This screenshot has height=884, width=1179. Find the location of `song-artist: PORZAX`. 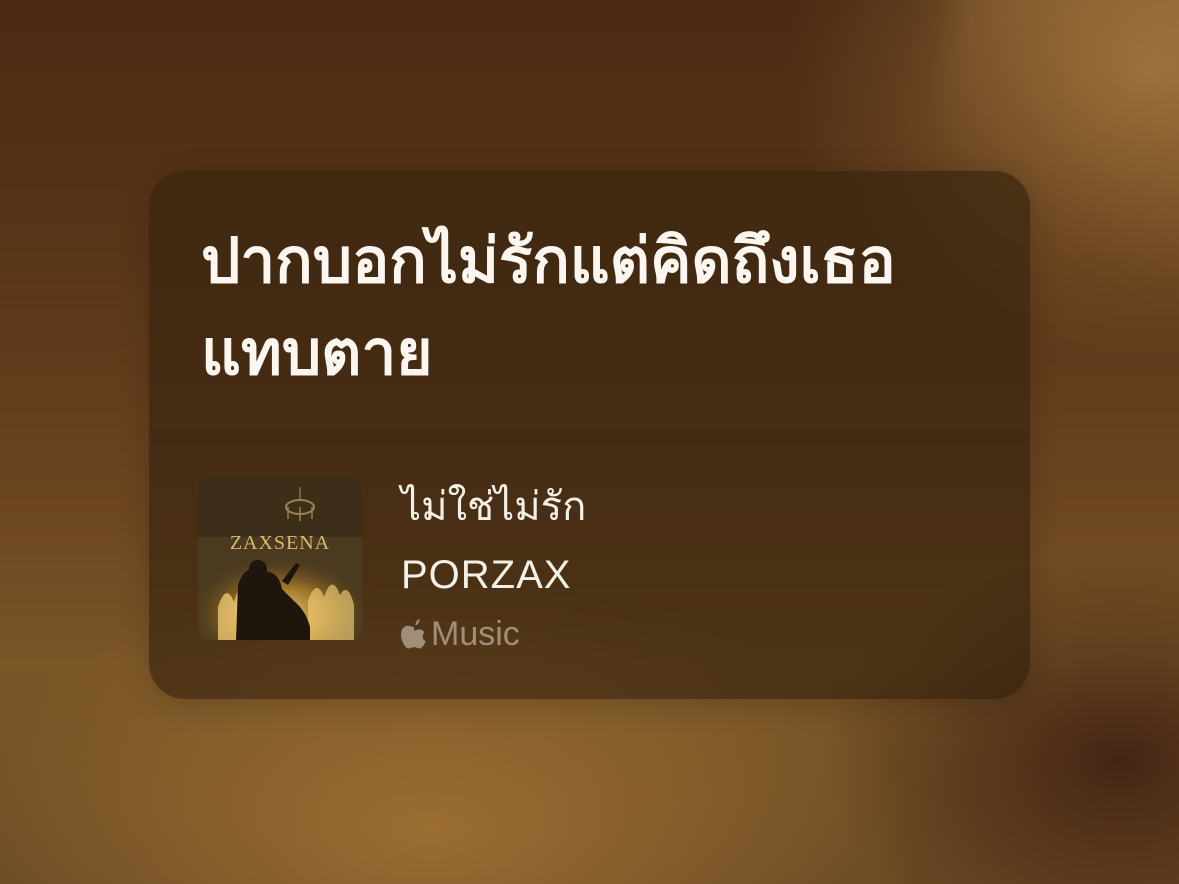

song-artist: PORZAX is located at coordinates (486, 575).